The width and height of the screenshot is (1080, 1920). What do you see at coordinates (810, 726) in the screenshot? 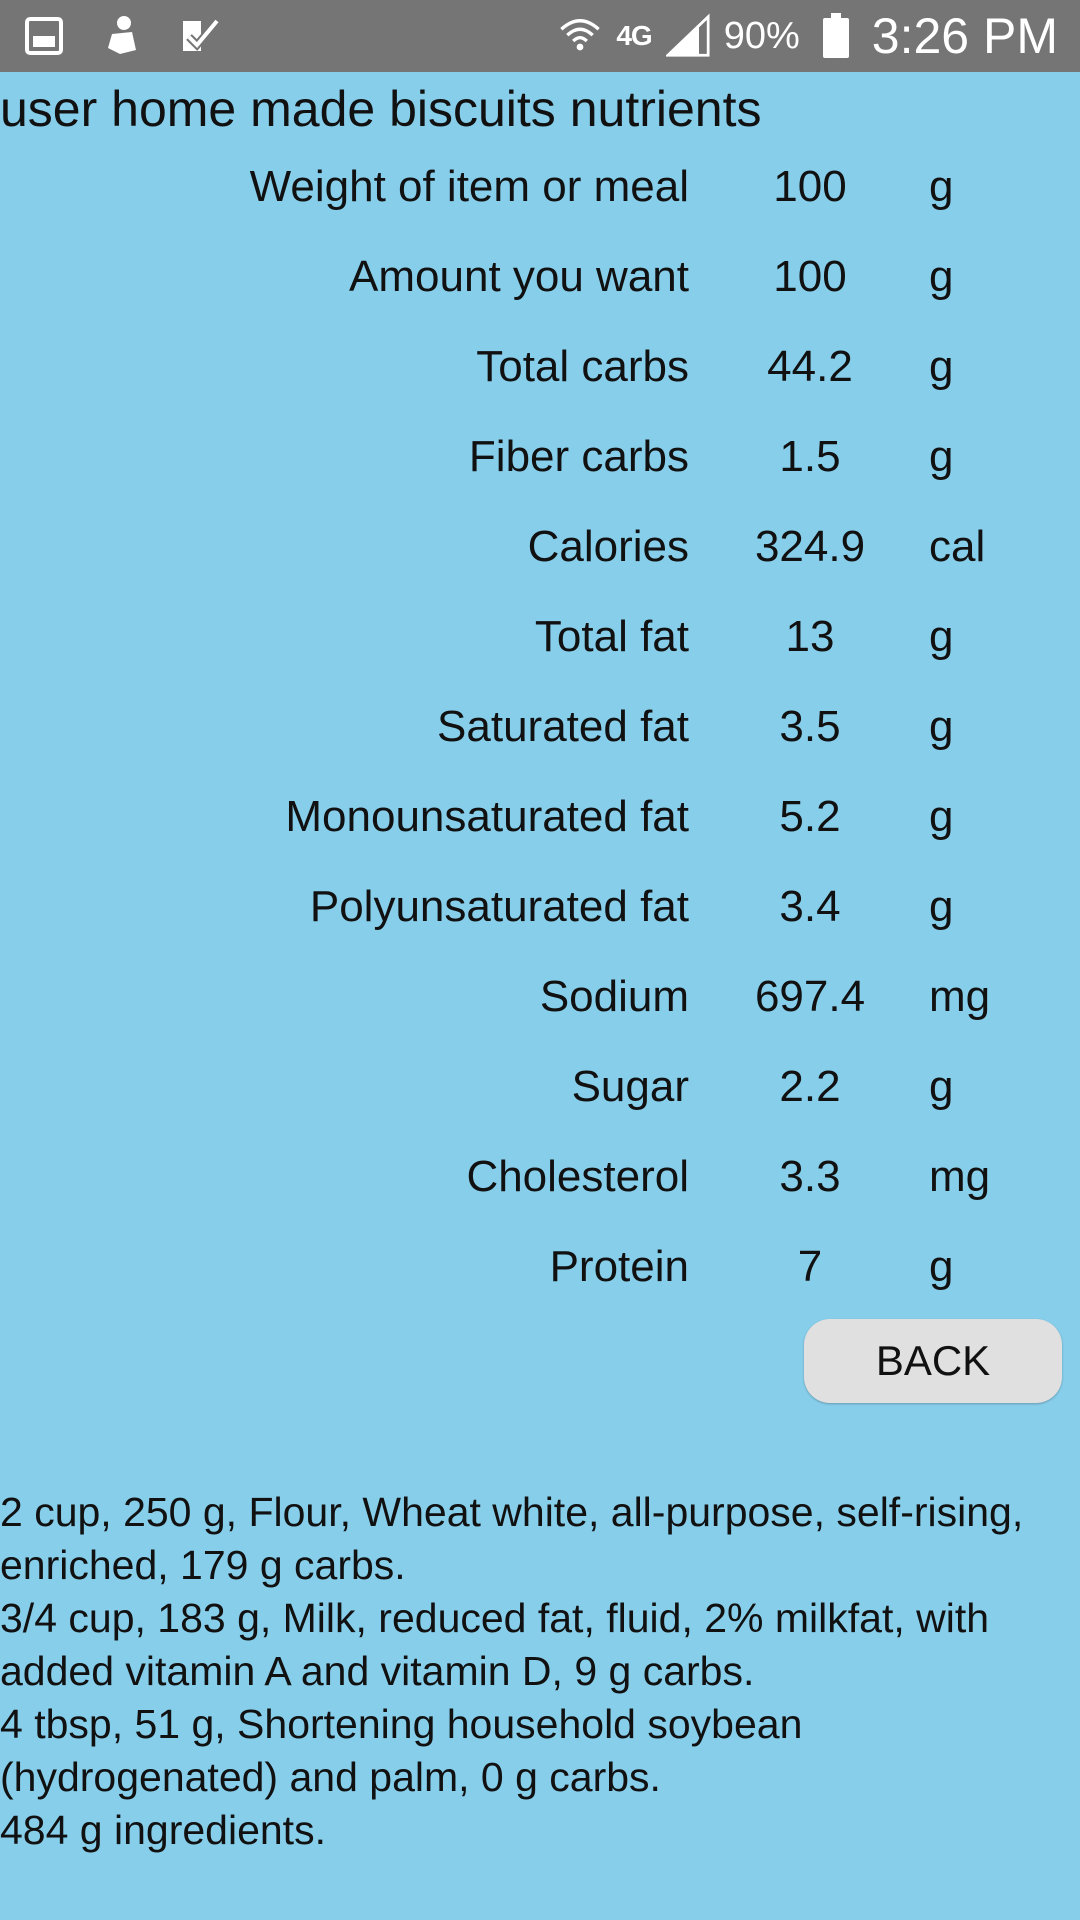
I see `nutrient-value: 3.5` at bounding box center [810, 726].